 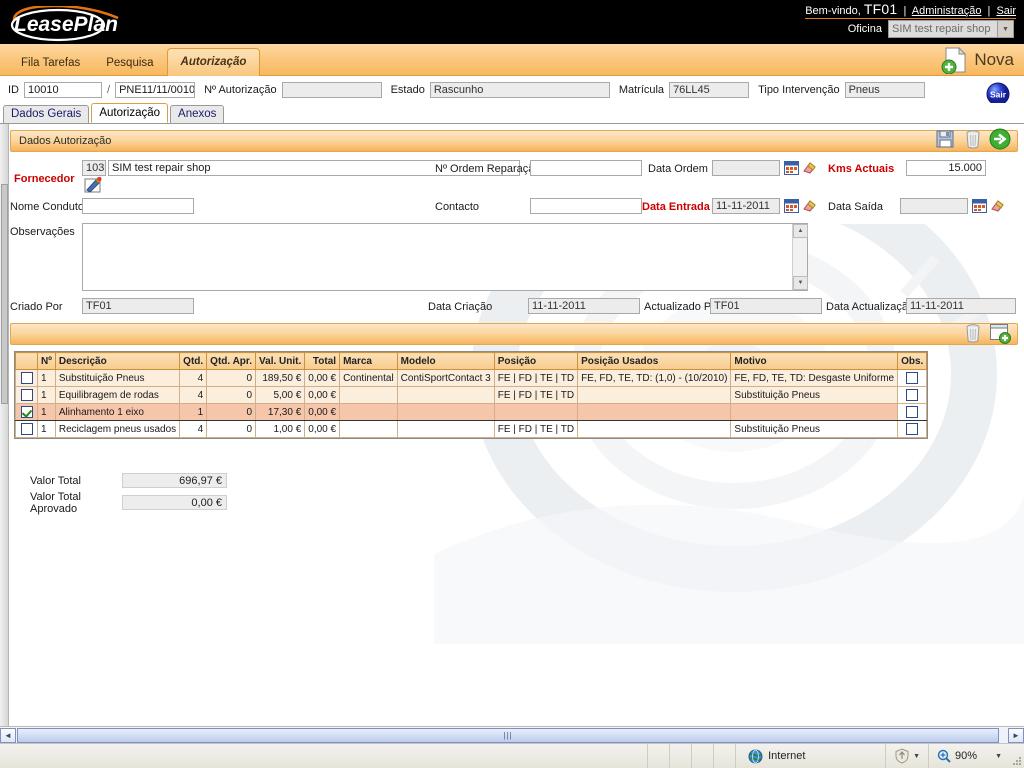 What do you see at coordinates (138, 306) in the screenshot?
I see `created-by-field: TF01` at bounding box center [138, 306].